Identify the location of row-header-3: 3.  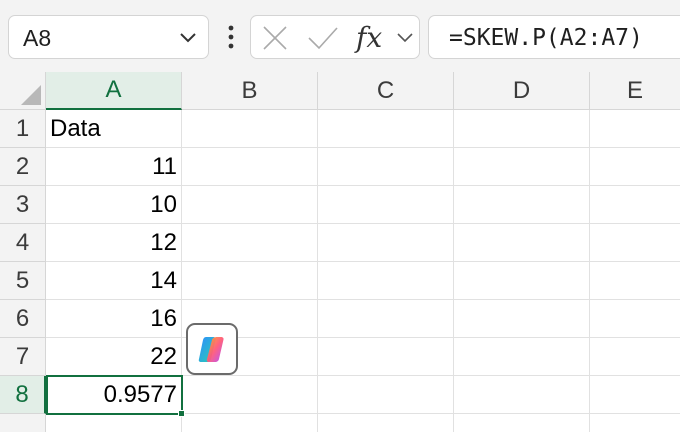
(23, 205).